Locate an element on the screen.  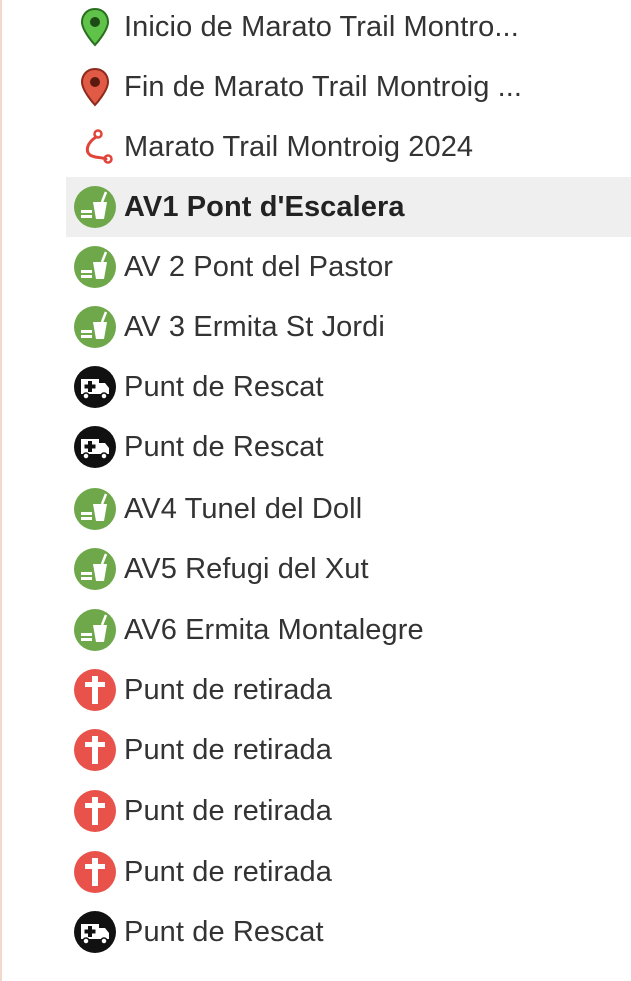
list-item-label: AV5 Refugi del Xut is located at coordinates (246, 568).